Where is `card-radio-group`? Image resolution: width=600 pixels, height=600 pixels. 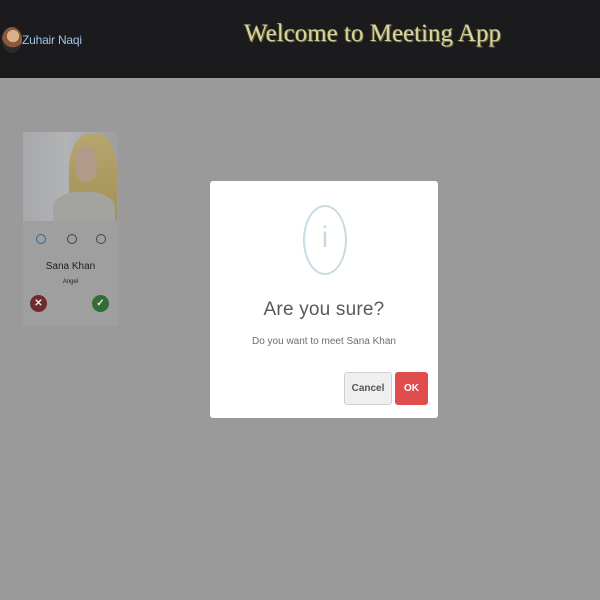
card-radio-group is located at coordinates (70, 240).